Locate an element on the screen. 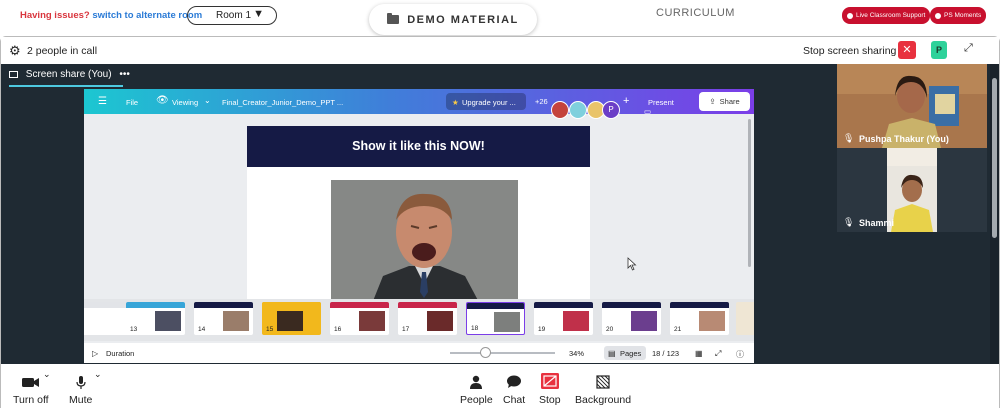 Image resolution: width=1000 pixels, height=409 pixels. room-select: Room 1 ▼ is located at coordinates (232, 15).